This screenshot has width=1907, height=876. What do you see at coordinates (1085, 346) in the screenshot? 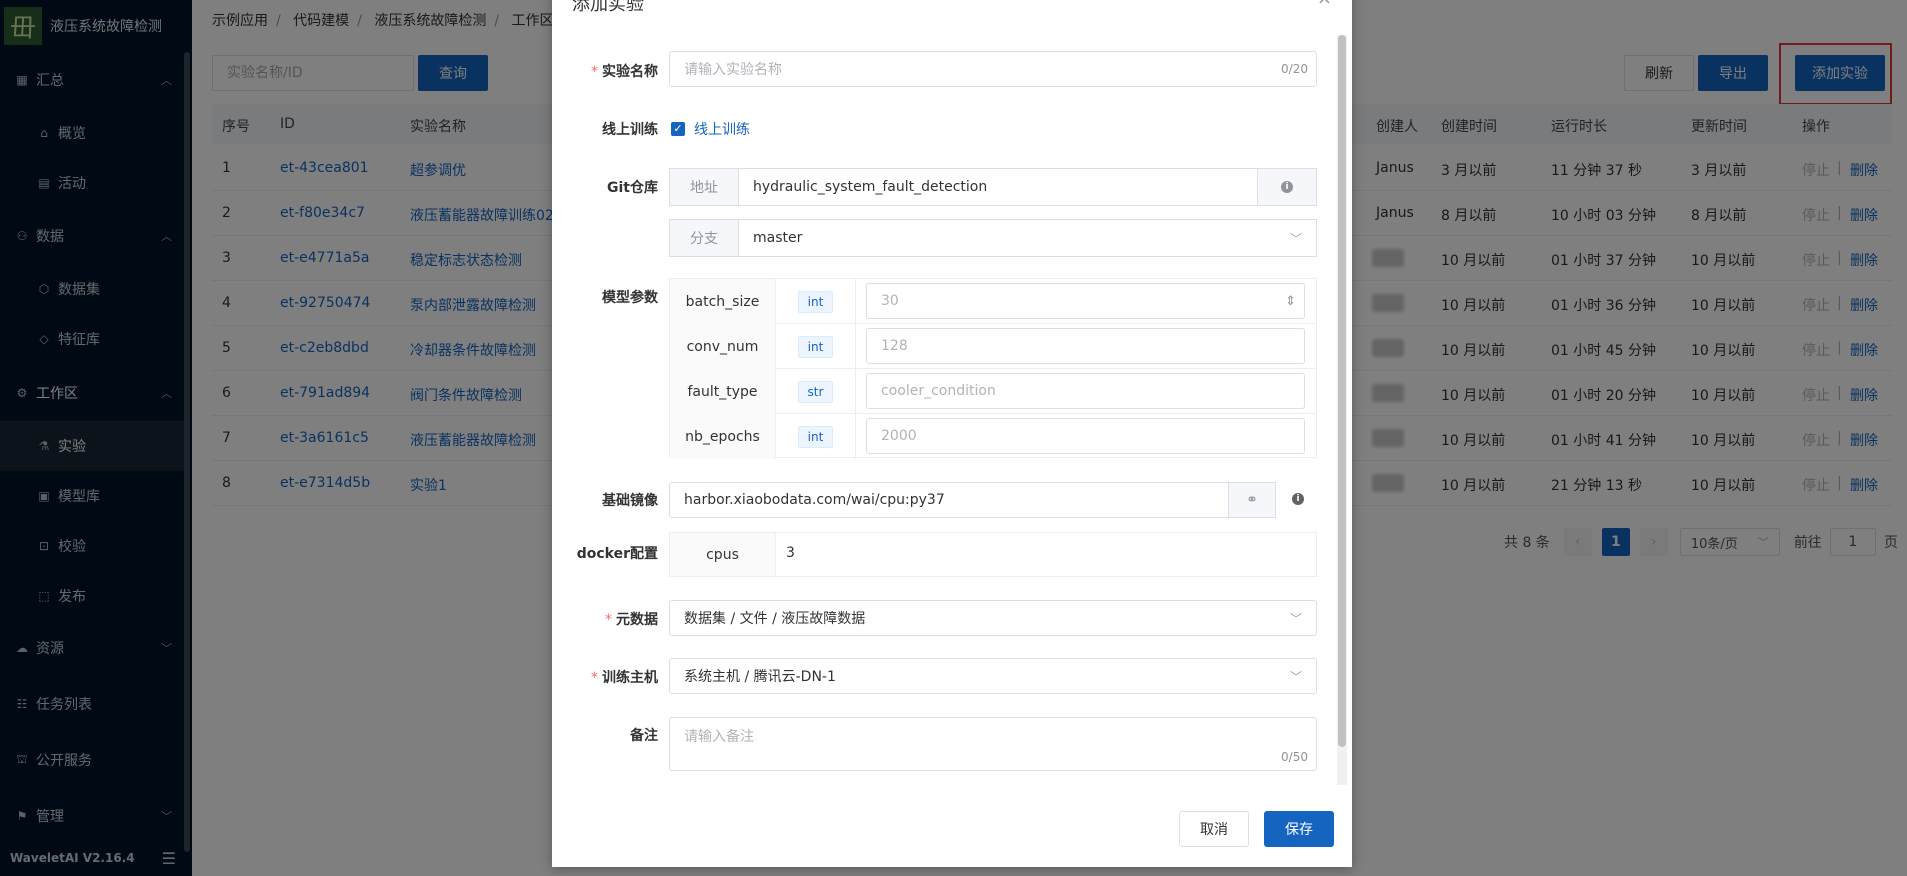
I see `param-value-input: 128` at bounding box center [1085, 346].